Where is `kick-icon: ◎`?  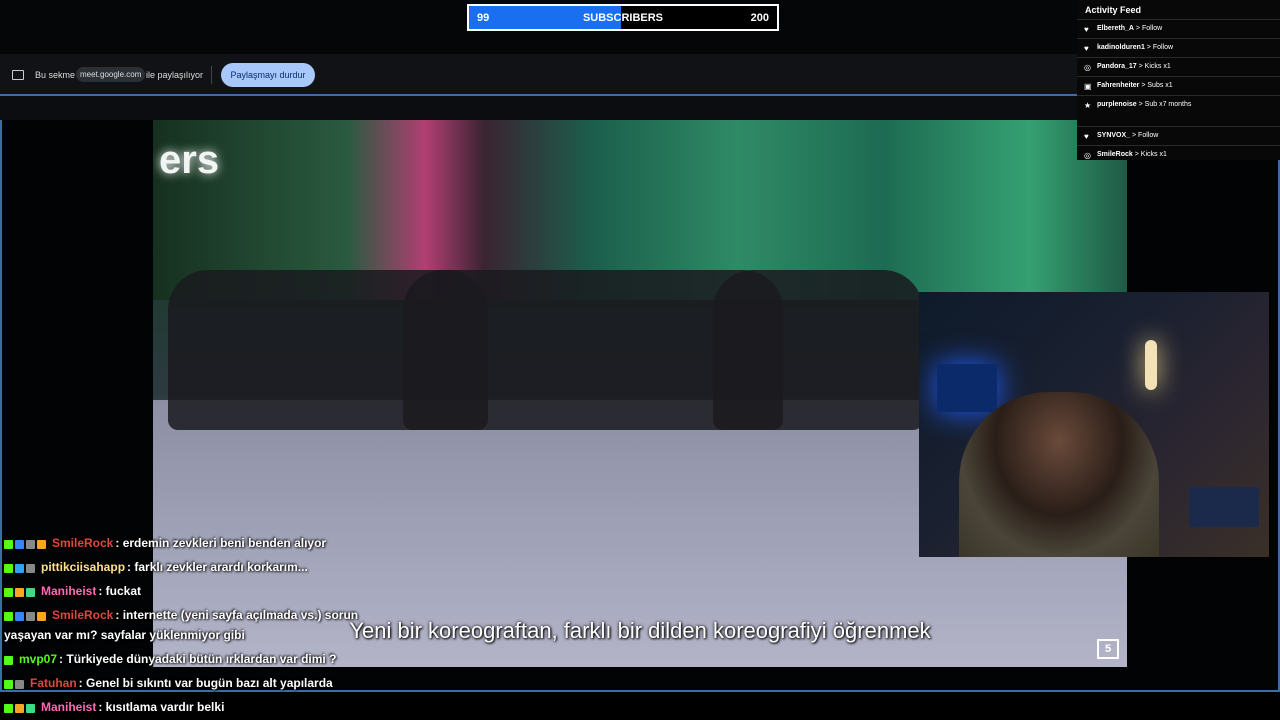 kick-icon: ◎ is located at coordinates (1087, 155).